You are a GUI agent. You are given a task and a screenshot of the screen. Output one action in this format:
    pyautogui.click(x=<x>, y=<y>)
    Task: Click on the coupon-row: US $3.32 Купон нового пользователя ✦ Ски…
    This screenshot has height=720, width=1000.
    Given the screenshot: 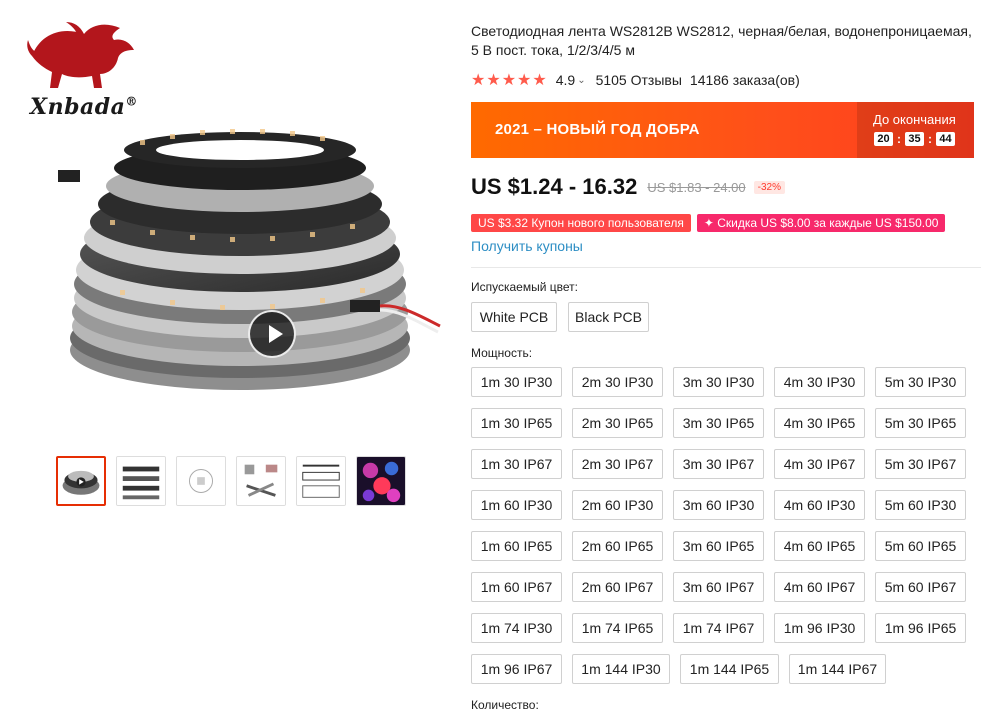 What is the action you would take?
    pyautogui.click(x=708, y=223)
    